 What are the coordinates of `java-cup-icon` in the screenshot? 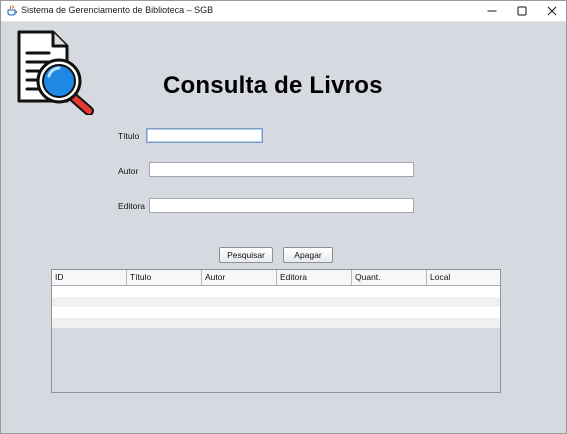 It's located at (12, 10).